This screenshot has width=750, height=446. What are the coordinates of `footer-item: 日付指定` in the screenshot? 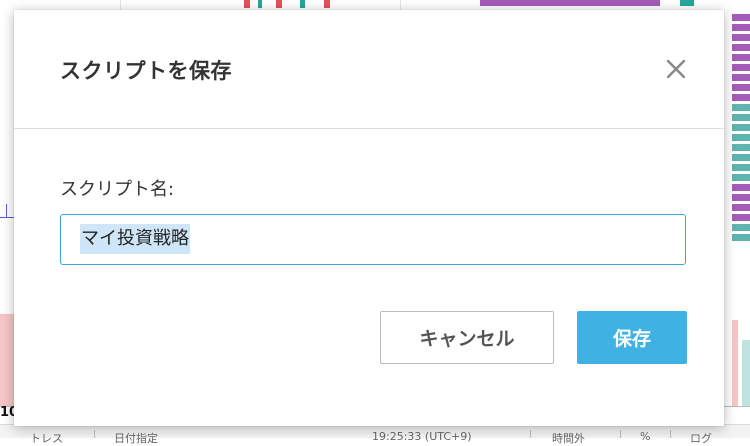 It's located at (136, 438).